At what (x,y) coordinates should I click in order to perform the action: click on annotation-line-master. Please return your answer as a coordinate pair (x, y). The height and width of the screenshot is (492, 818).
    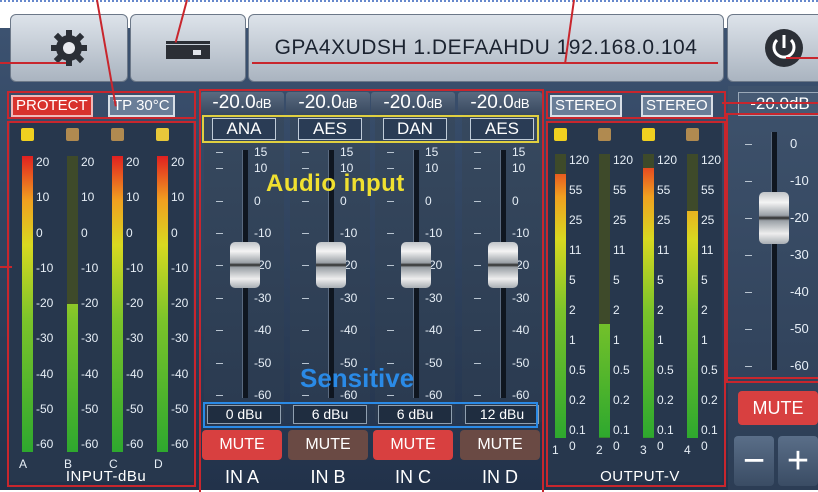
    Looking at the image, I should click on (772, 378).